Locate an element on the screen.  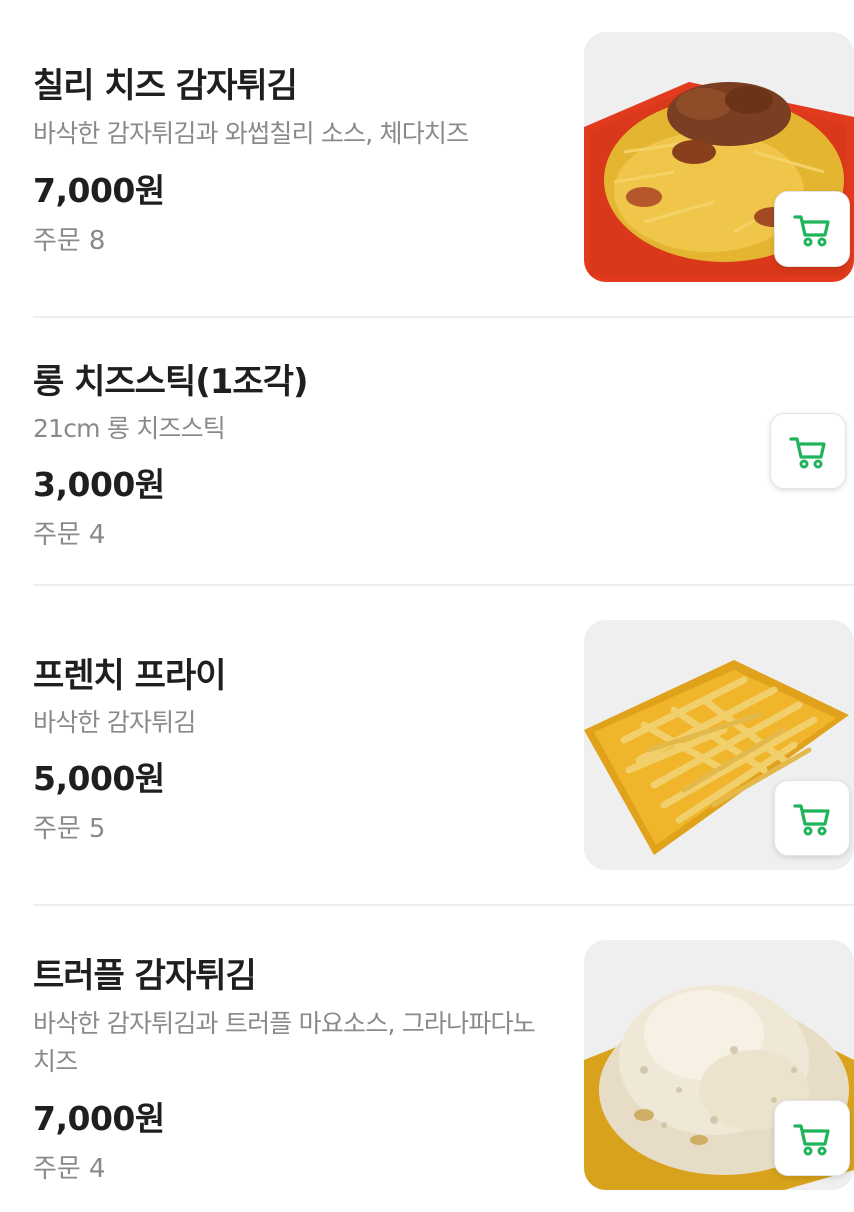
menu-item-name: 칠리 치즈 감자튀김 is located at coordinates (165, 86).